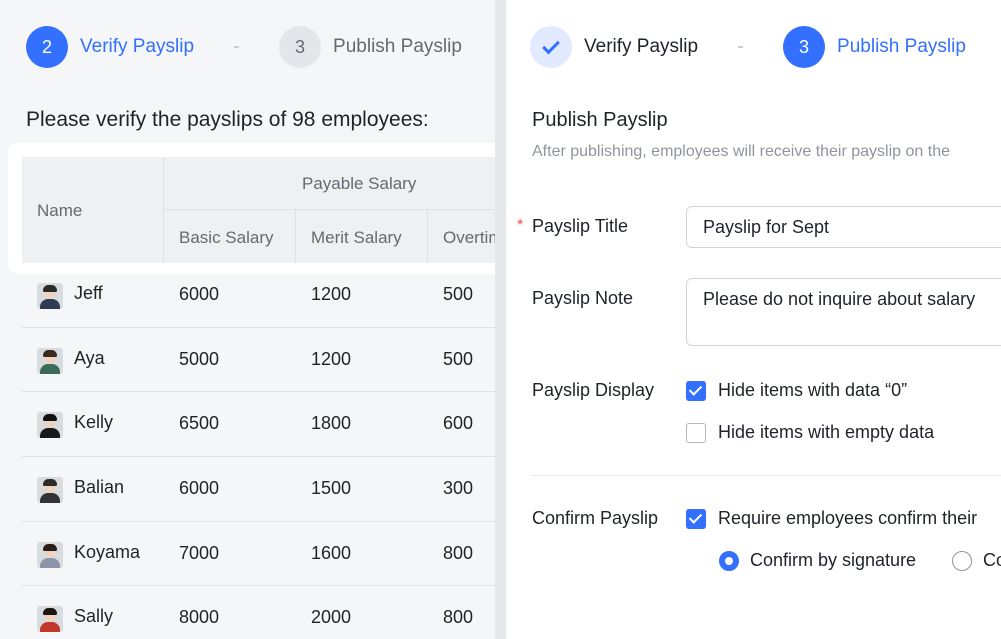 Image resolution: width=1001 pixels, height=639 pixels. I want to click on require-confirm-checkbox, so click(696, 519).